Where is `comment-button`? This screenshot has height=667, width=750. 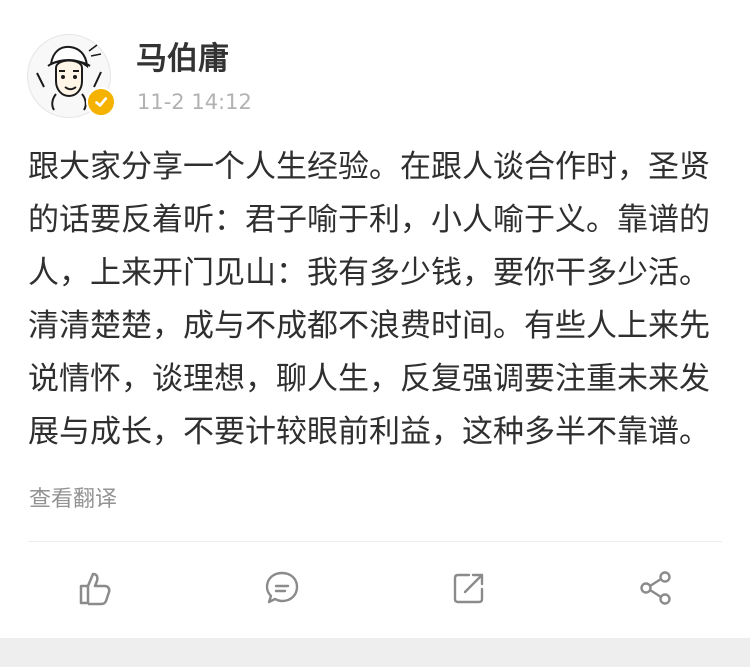
comment-button is located at coordinates (282, 588).